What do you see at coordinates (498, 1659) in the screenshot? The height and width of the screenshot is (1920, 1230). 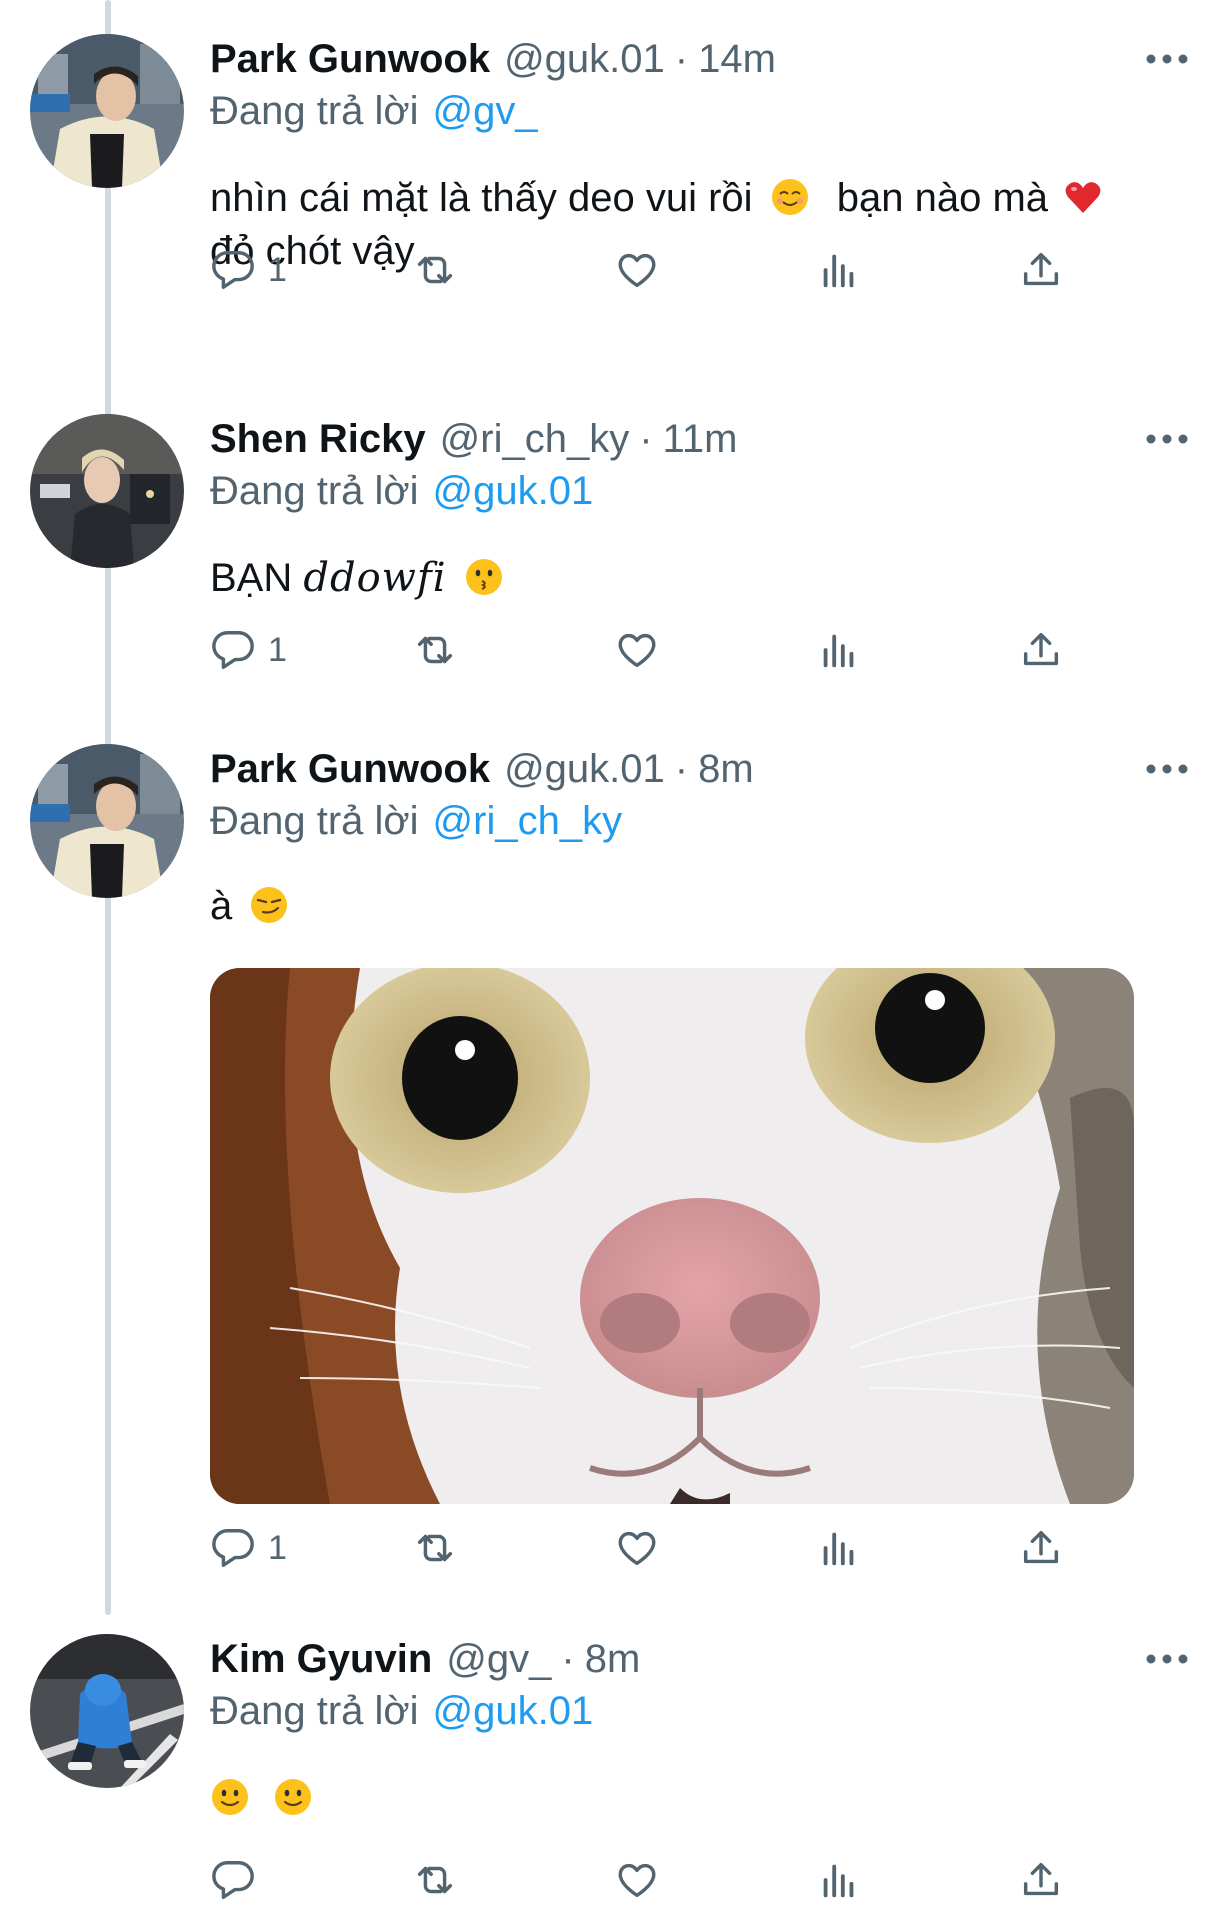 I see `author-handle: @gv_` at bounding box center [498, 1659].